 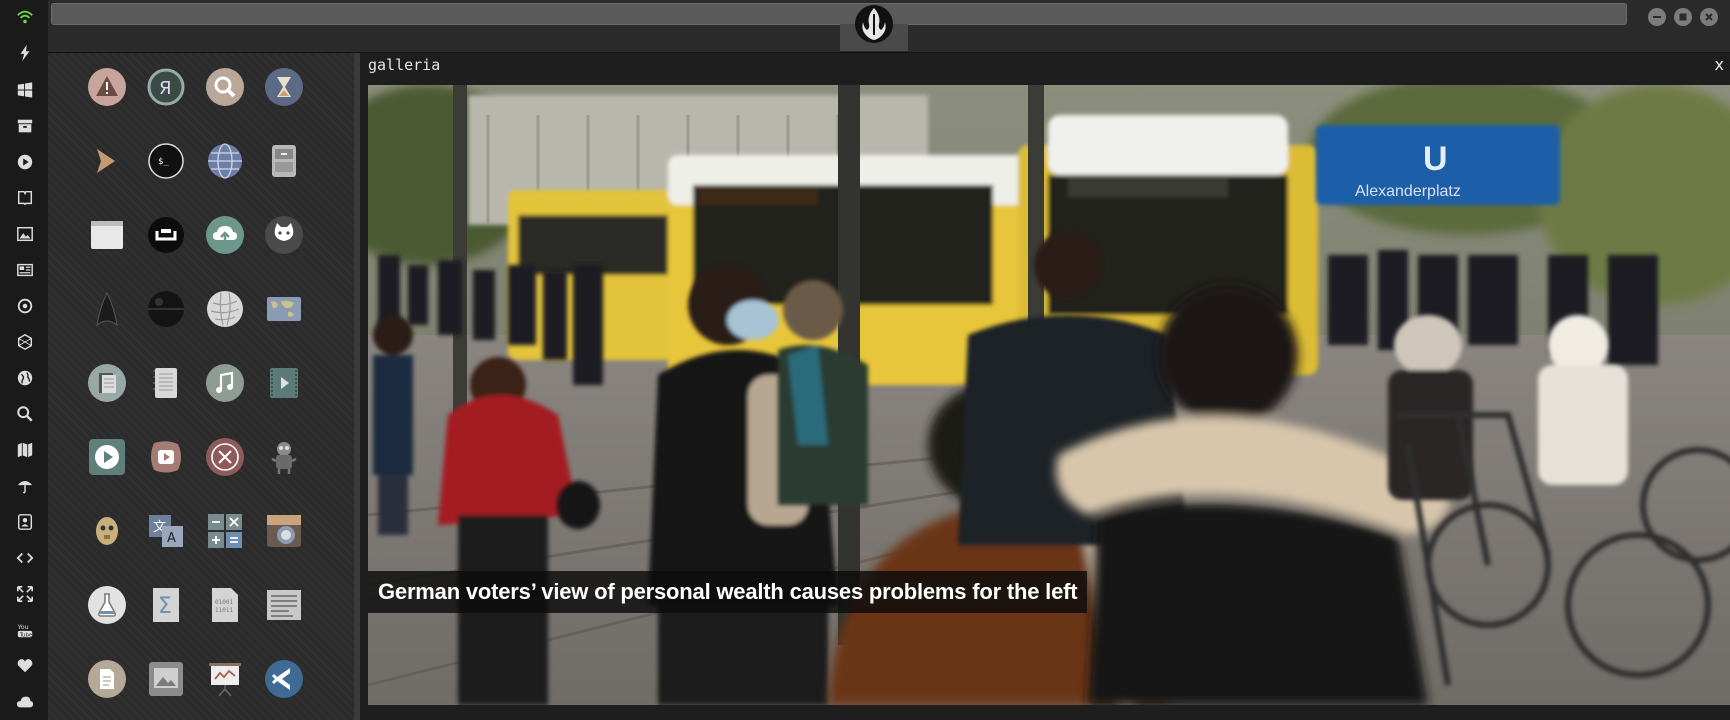 What do you see at coordinates (166, 531) in the screenshot?
I see `translate-icon: 文A` at bounding box center [166, 531].